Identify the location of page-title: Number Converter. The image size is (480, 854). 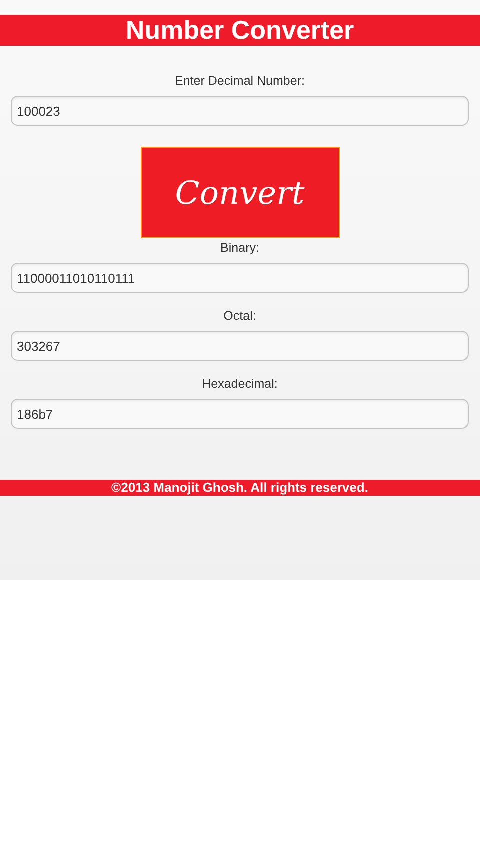
(240, 30).